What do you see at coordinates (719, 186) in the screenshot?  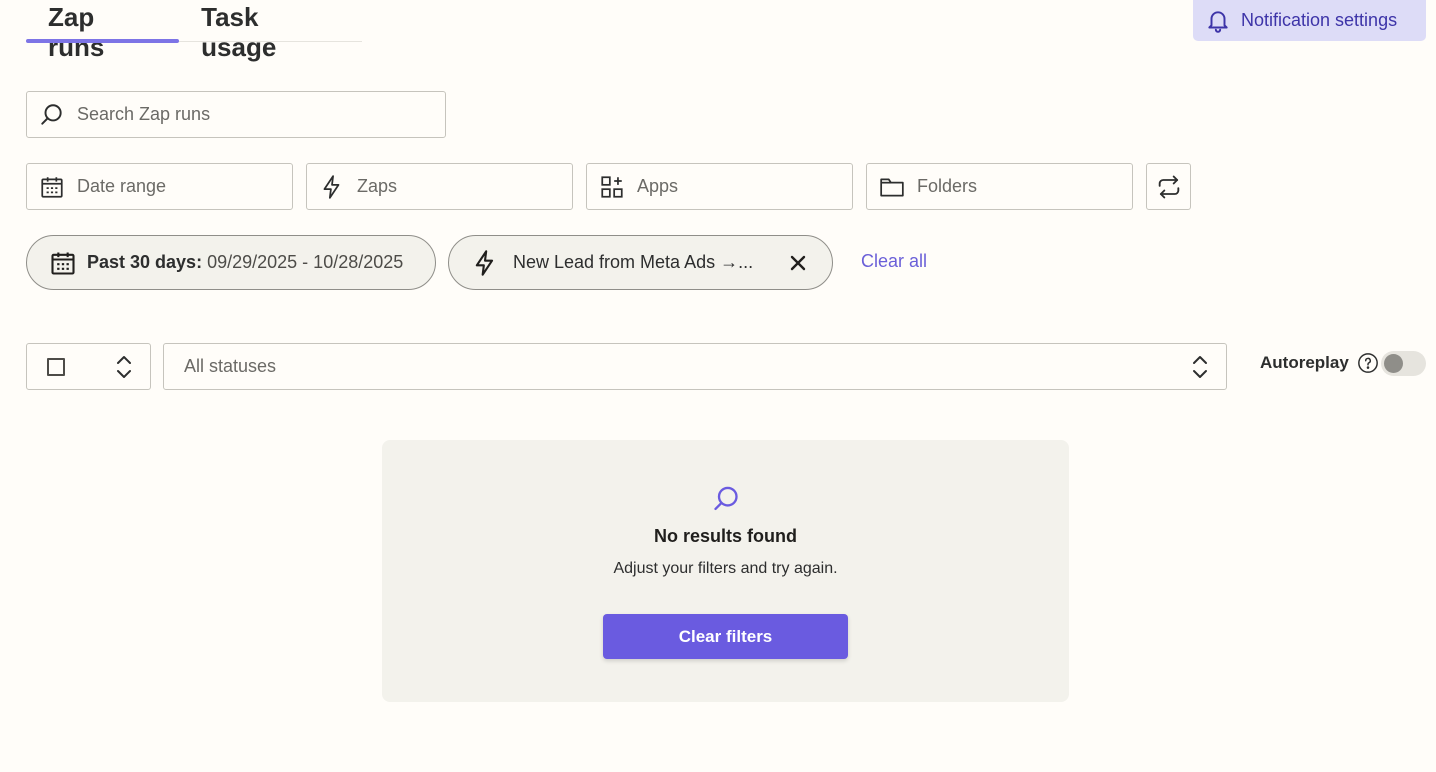 I see `apps-filter: Apps` at bounding box center [719, 186].